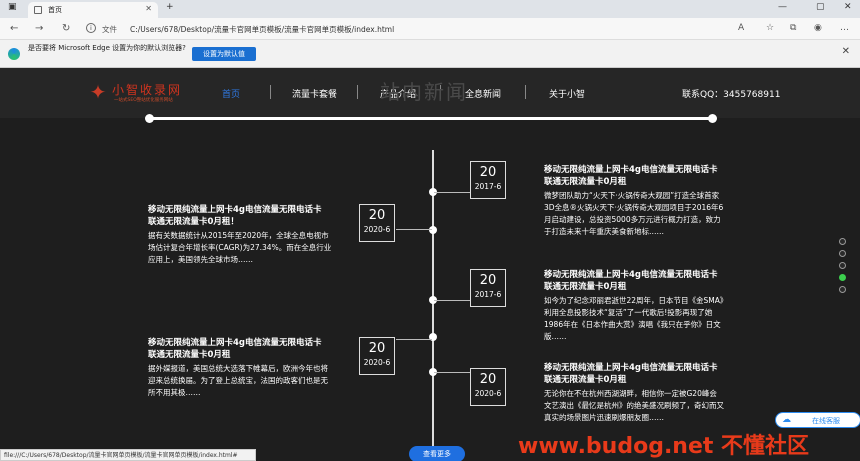 The width and height of the screenshot is (860, 461). I want to click on close-notice-icon: ✕, so click(846, 51).